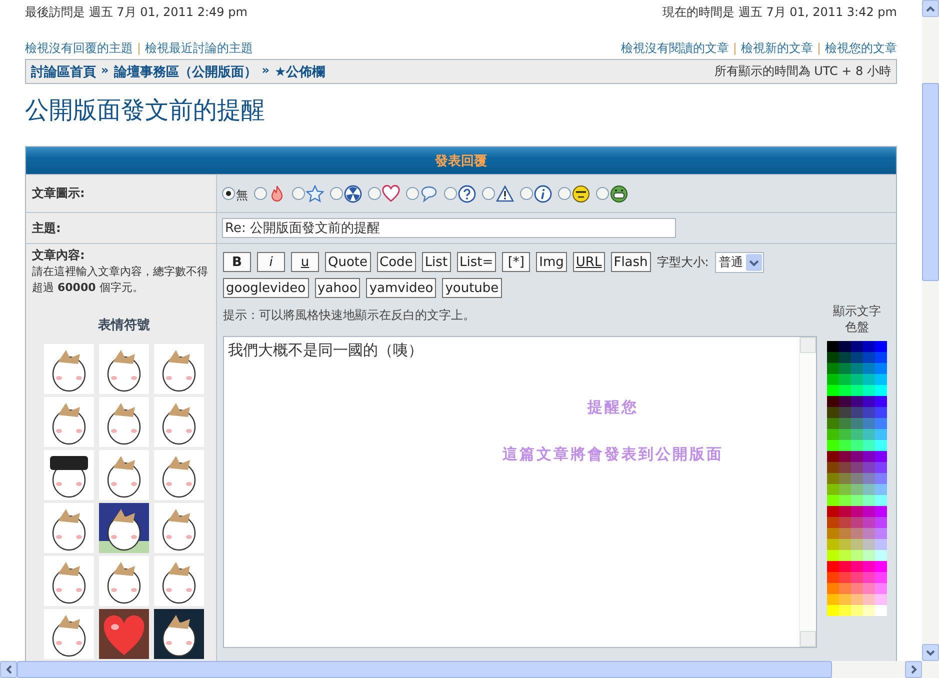  Describe the element at coordinates (449, 228) in the screenshot. I see `subject-field: Re: 公開版面發文前的提醒` at that location.